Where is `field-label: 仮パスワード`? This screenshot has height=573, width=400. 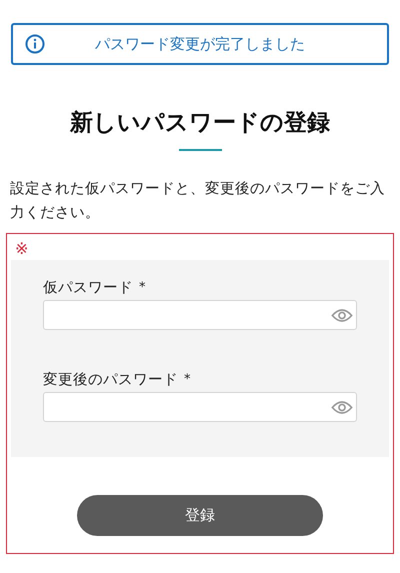 field-label: 仮パスワード is located at coordinates (88, 288).